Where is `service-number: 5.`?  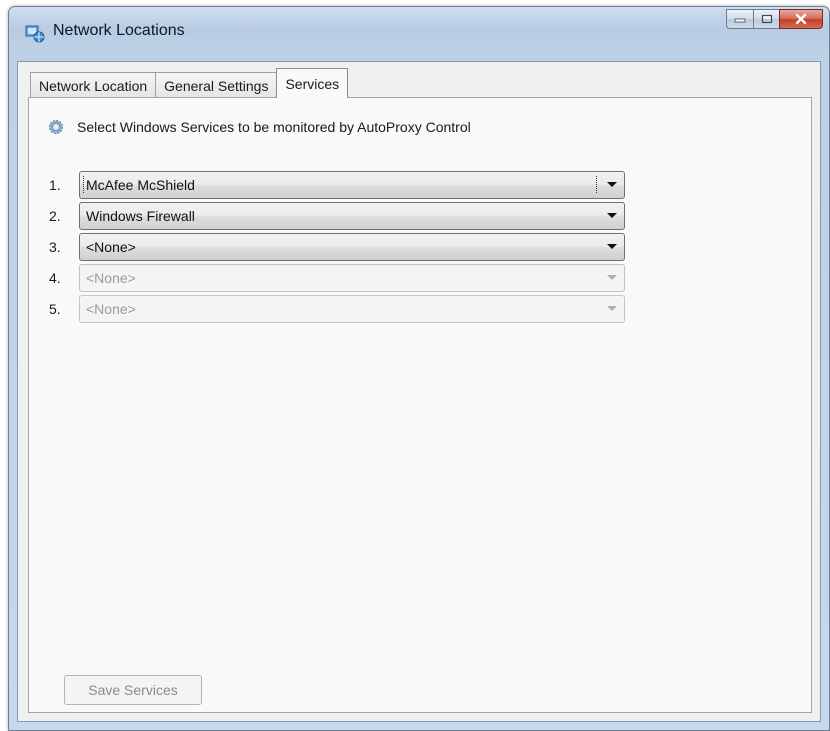 service-number: 5. is located at coordinates (55, 309).